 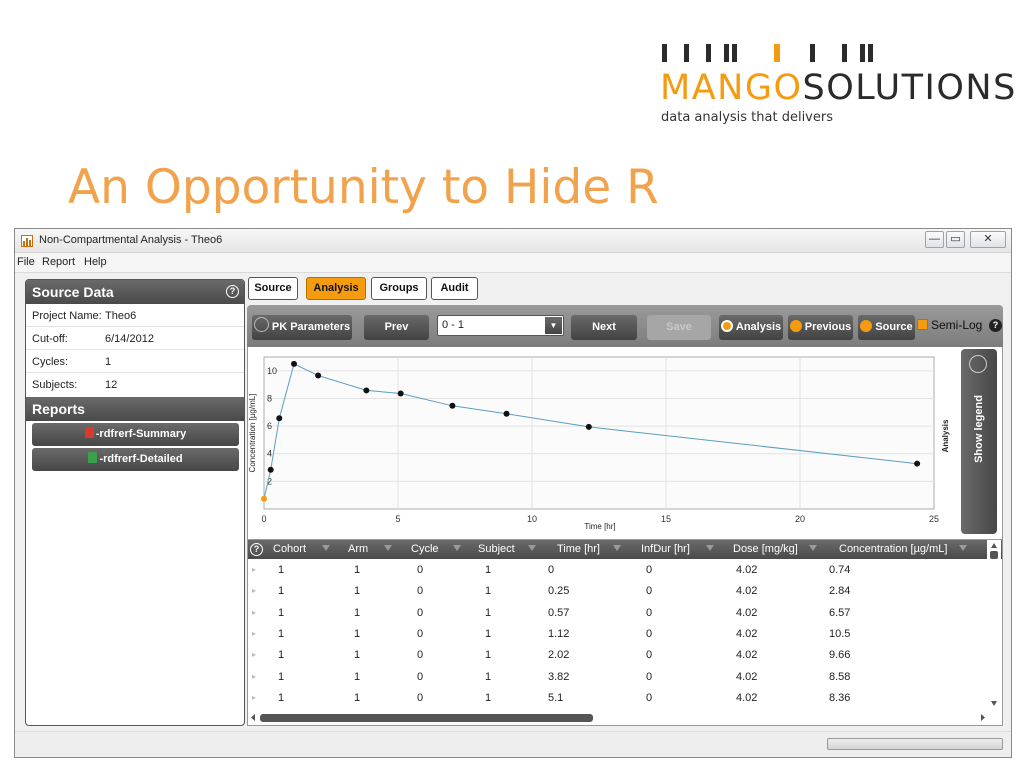 What do you see at coordinates (578, 549) in the screenshot?
I see `col-time: Time [hr]` at bounding box center [578, 549].